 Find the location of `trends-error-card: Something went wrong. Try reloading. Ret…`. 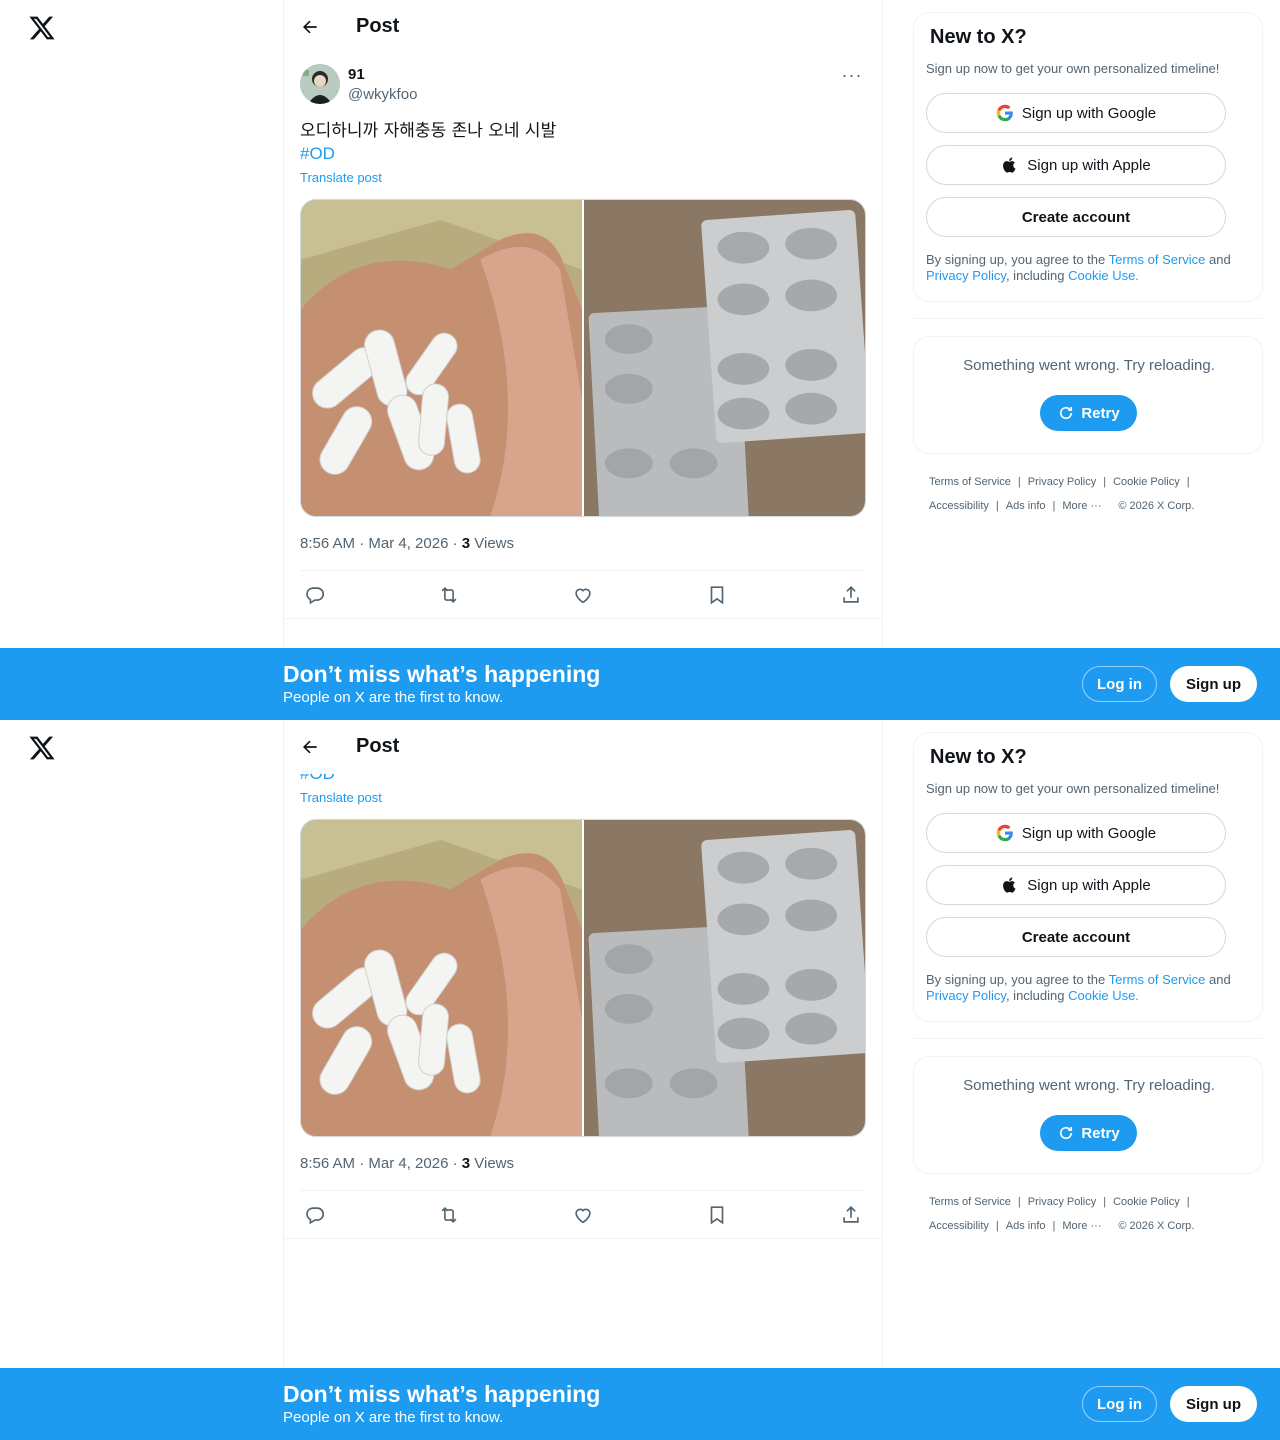

trends-error-card: Something went wrong. Try reloading. Ret… is located at coordinates (1088, 395).